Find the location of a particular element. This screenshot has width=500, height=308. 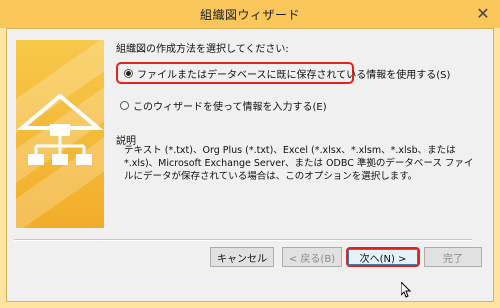

option-enter-with-wizard: このウィザードを使って情報を入力する(E) is located at coordinates (223, 105).